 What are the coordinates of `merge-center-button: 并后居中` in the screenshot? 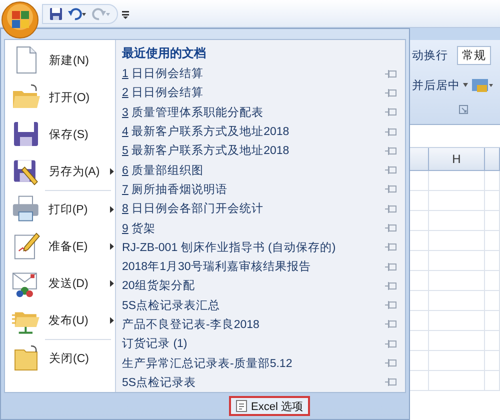 It's located at (436, 85).